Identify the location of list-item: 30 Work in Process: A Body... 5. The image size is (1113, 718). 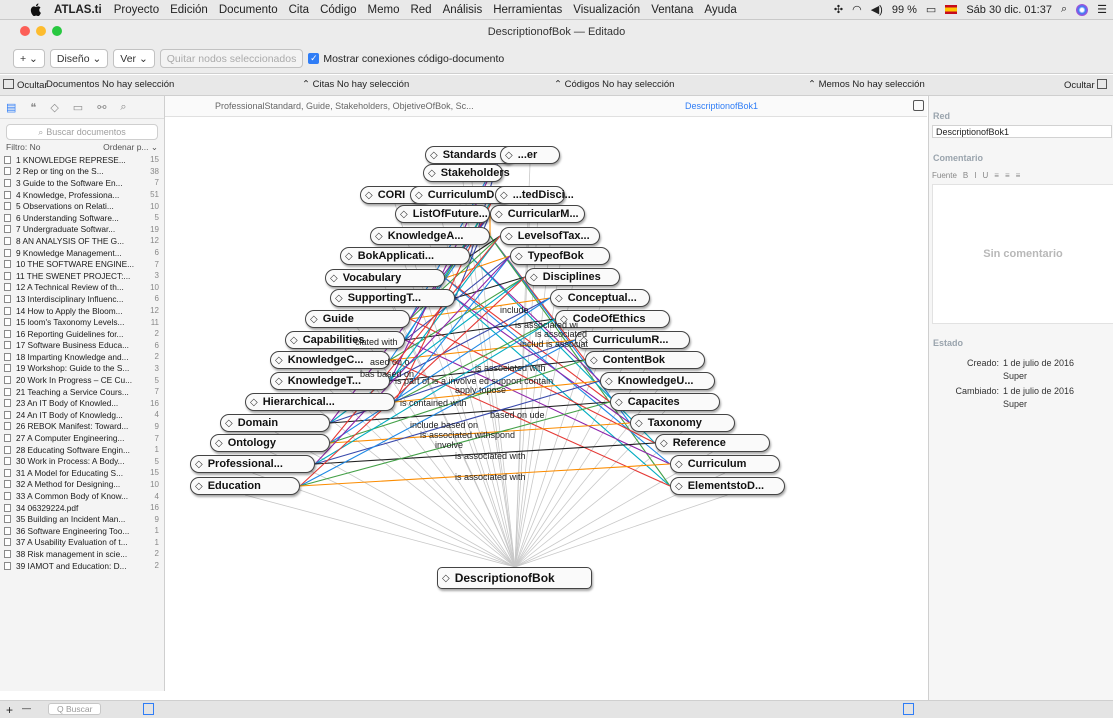
(82, 461).